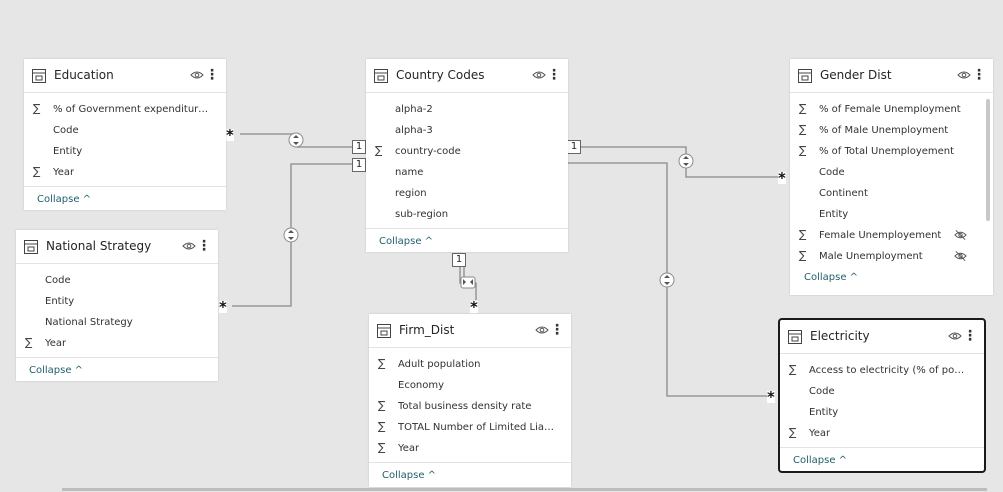 Image resolution: width=1003 pixels, height=492 pixels. Describe the element at coordinates (891, 76) in the screenshot. I see `table-header: Gender Dist ⋮` at that location.